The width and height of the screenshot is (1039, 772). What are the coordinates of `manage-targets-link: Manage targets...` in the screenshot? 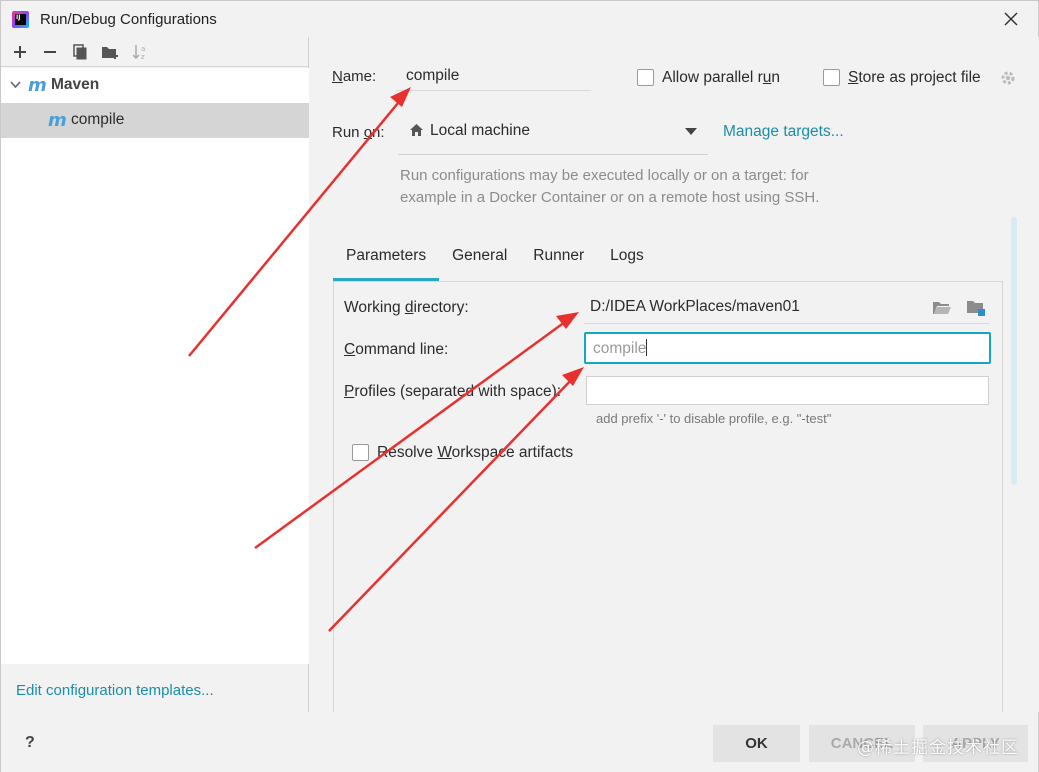 It's located at (783, 132).